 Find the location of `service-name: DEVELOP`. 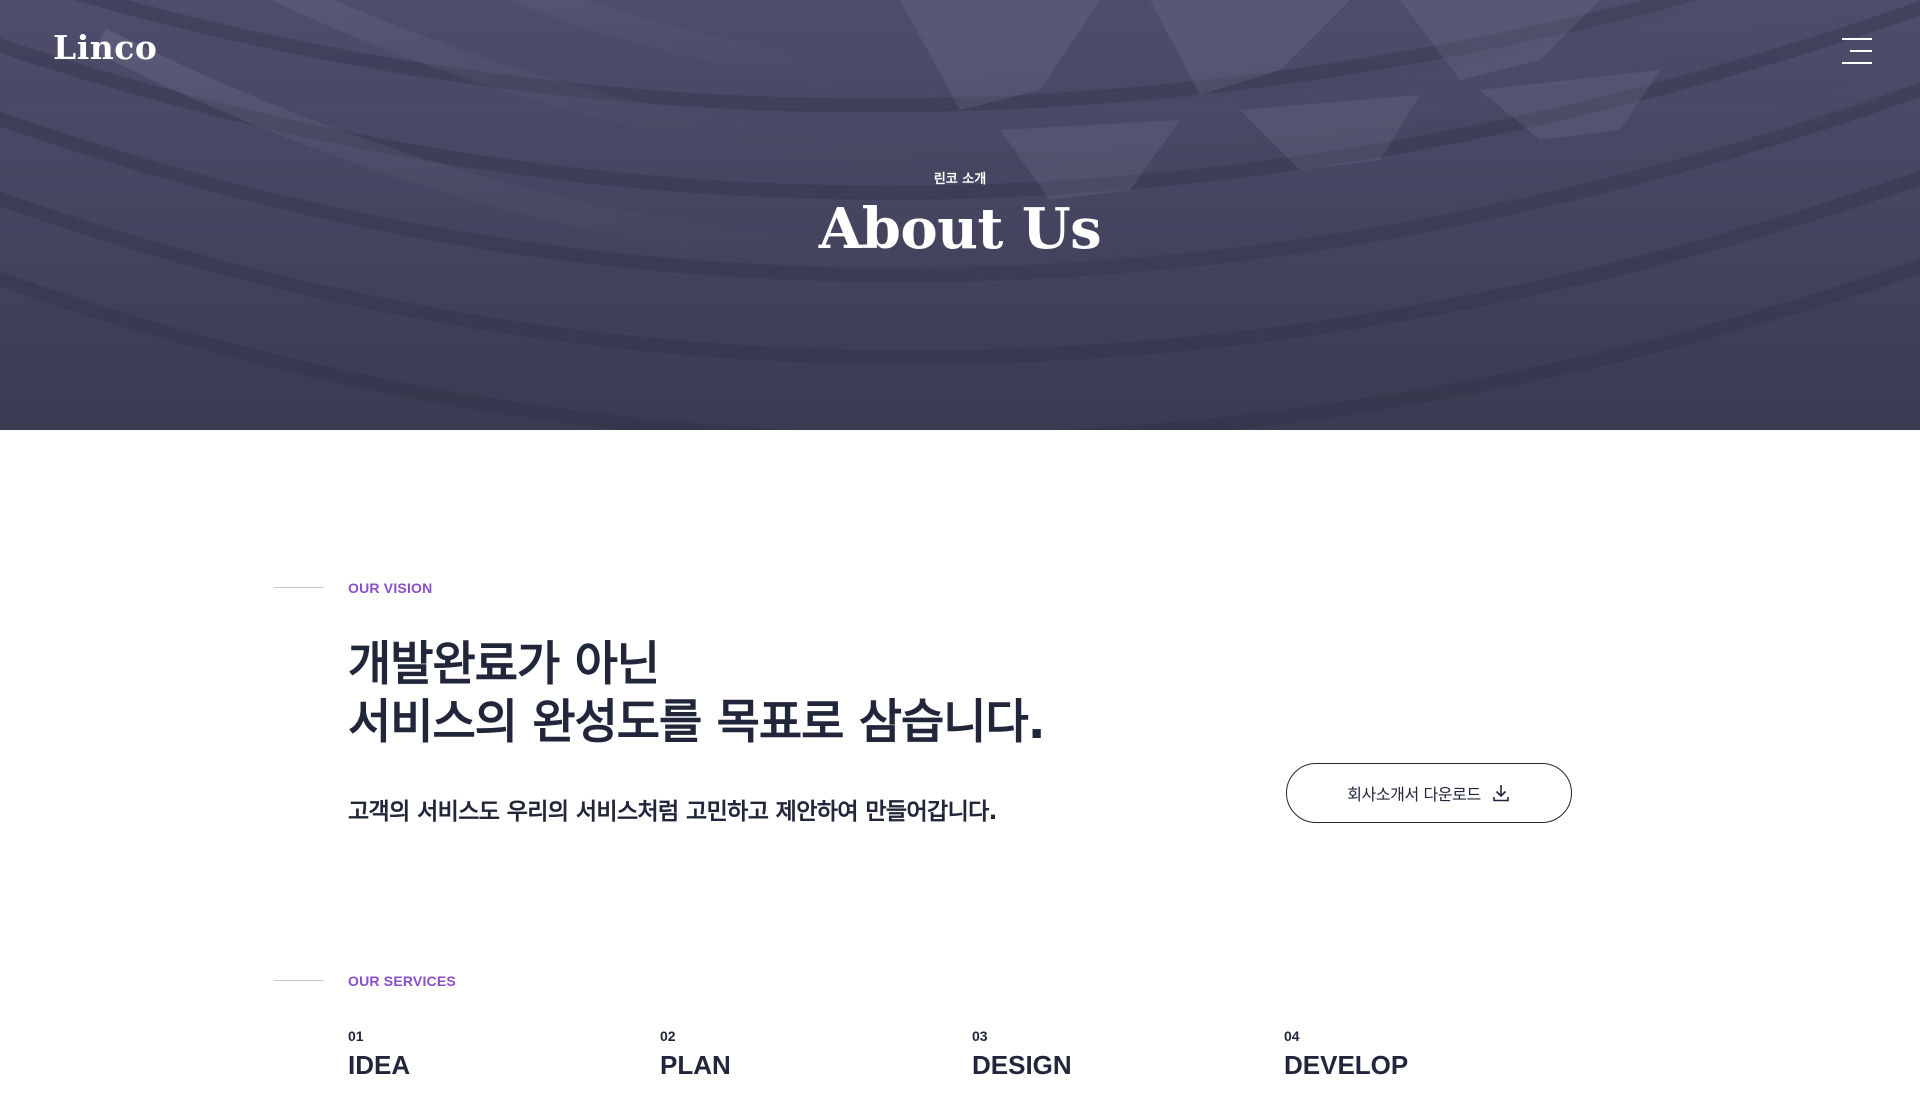

service-name: DEVELOP is located at coordinates (1346, 1065).